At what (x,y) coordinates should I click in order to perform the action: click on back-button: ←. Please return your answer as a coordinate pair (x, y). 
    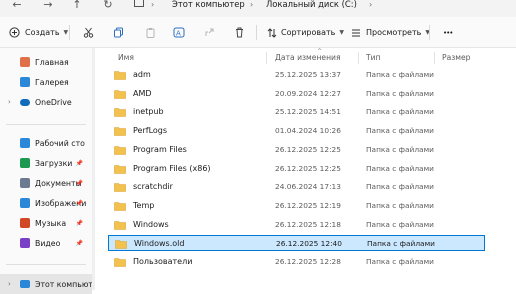
    Looking at the image, I should click on (17, 6).